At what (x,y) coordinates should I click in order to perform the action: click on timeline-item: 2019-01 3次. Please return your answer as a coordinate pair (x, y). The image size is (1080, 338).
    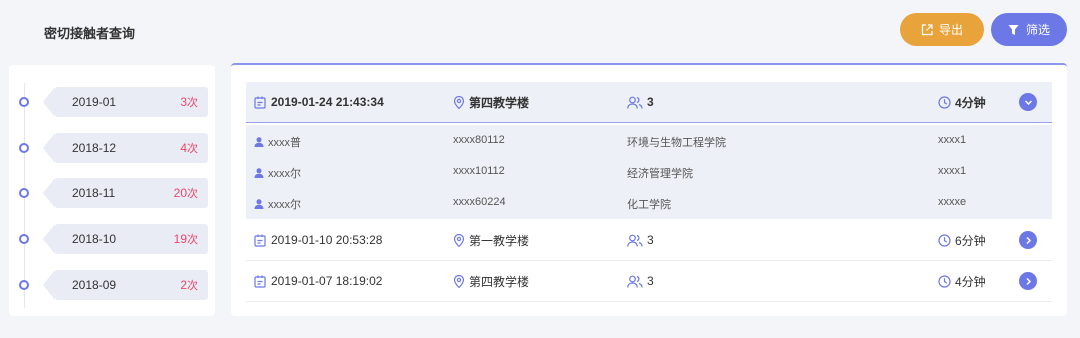
    Looking at the image, I should click on (112, 101).